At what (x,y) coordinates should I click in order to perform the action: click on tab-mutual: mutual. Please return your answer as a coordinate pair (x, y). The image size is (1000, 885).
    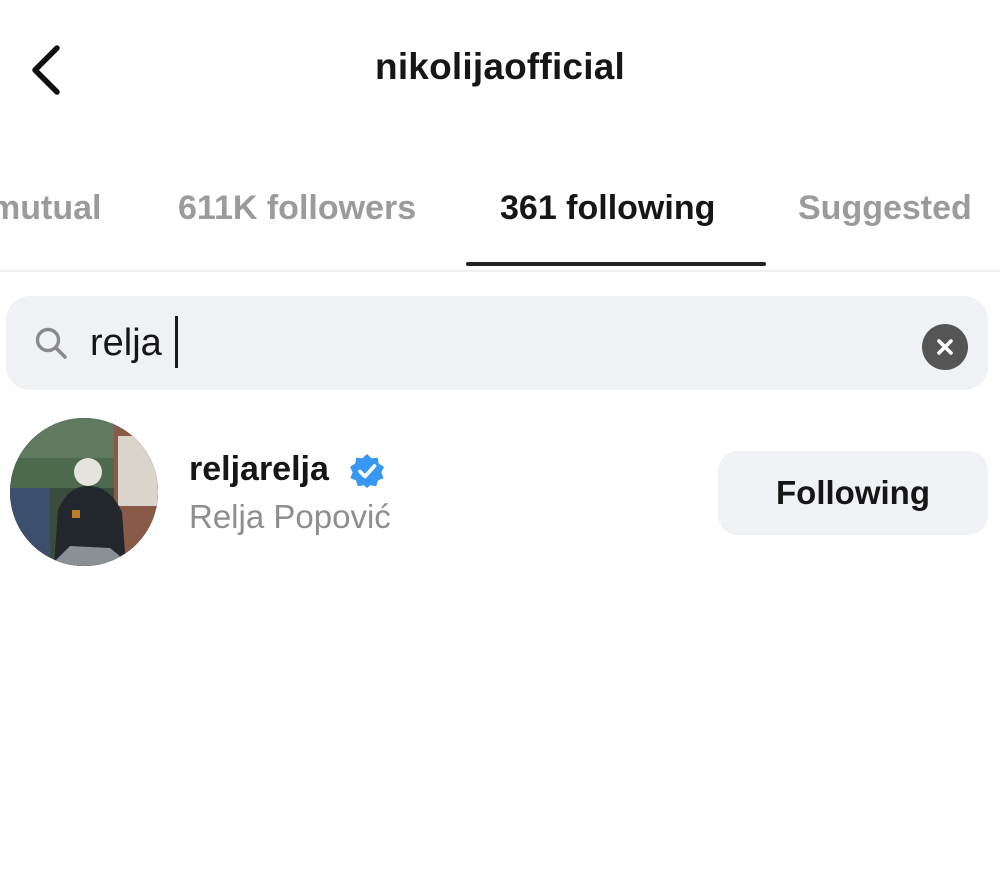
    Looking at the image, I should click on (50, 208).